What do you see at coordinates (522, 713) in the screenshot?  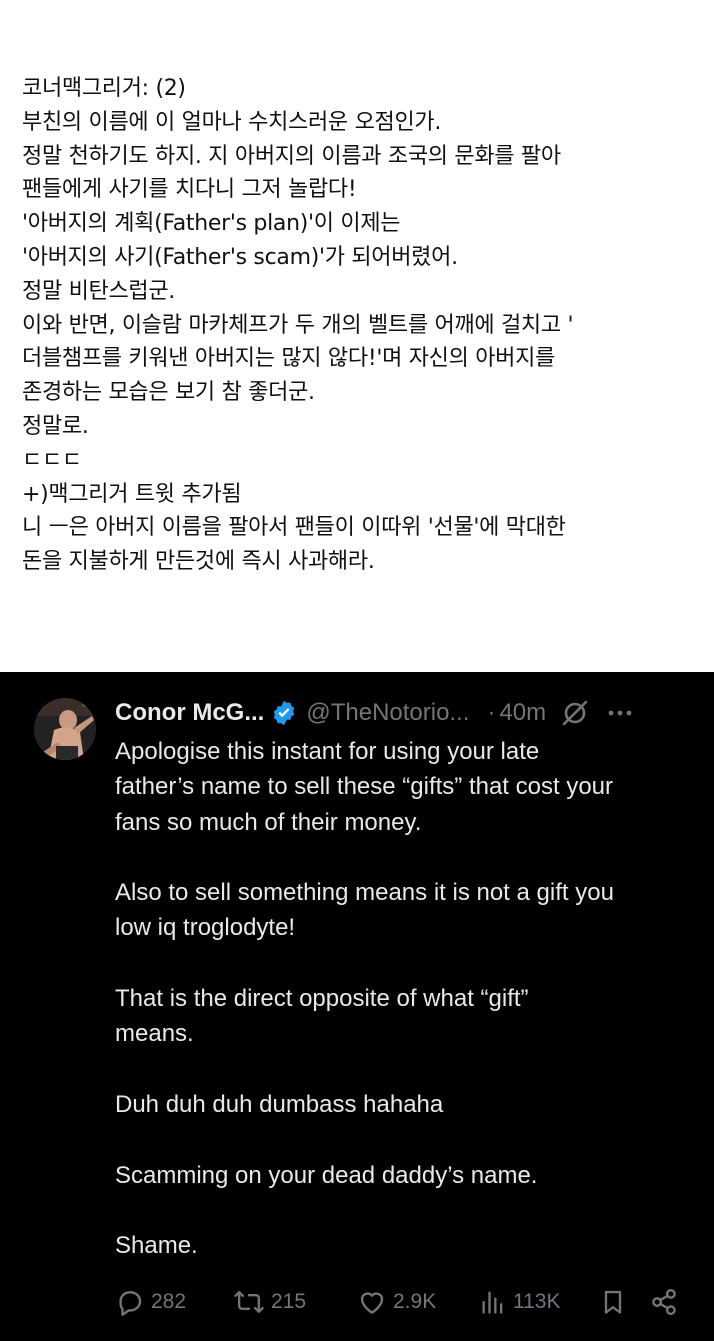 I see `timestamp: 40m` at bounding box center [522, 713].